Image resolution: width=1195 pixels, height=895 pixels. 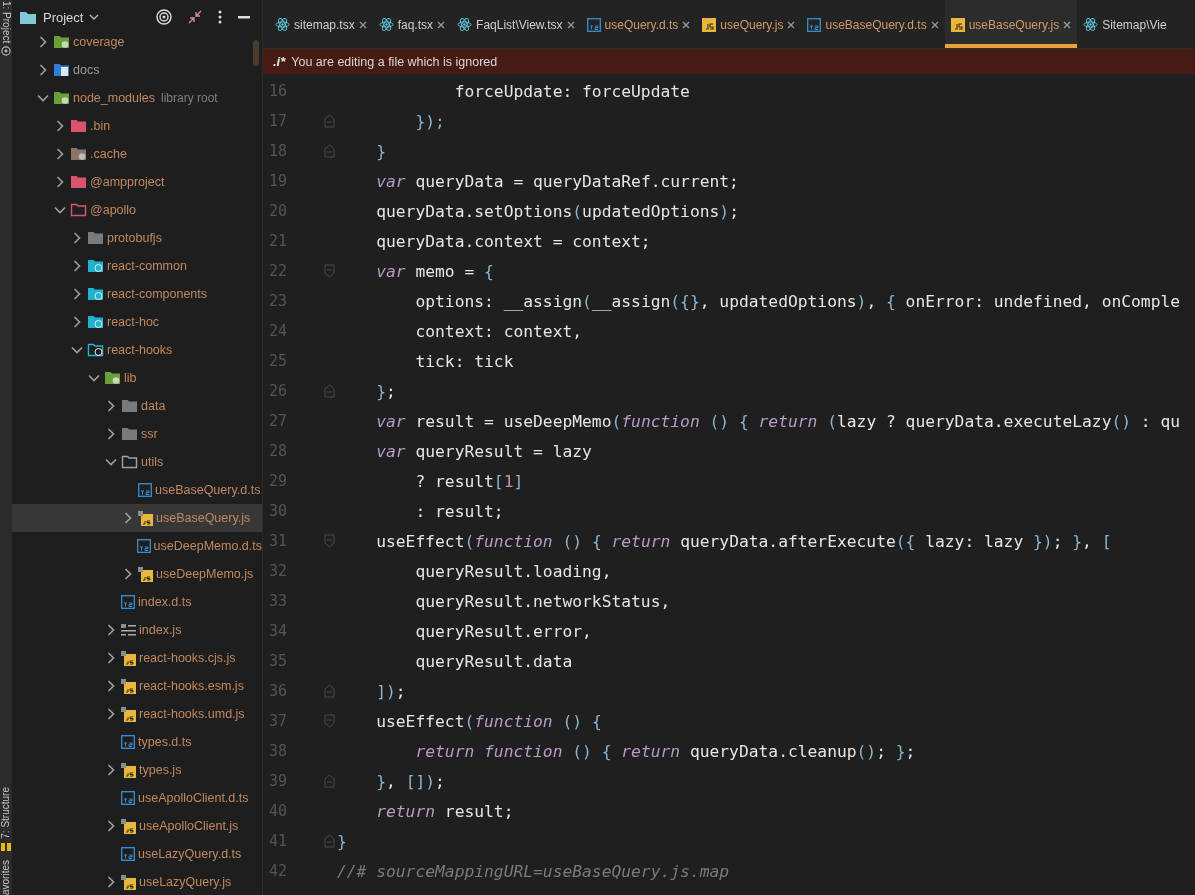 I want to click on tree-row: utils, so click(x=137, y=462).